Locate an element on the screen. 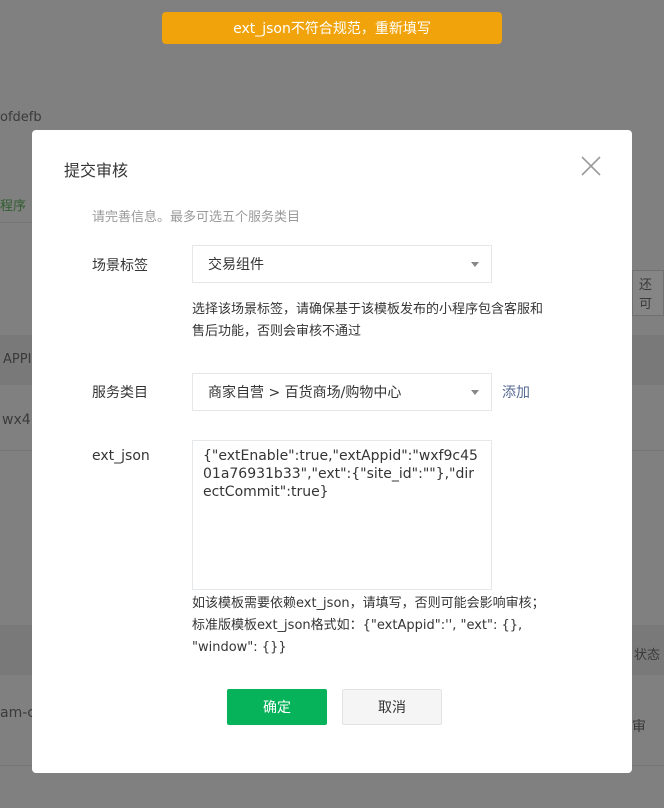 This screenshot has width=664, height=808. background-cell: 审 is located at coordinates (639, 727).